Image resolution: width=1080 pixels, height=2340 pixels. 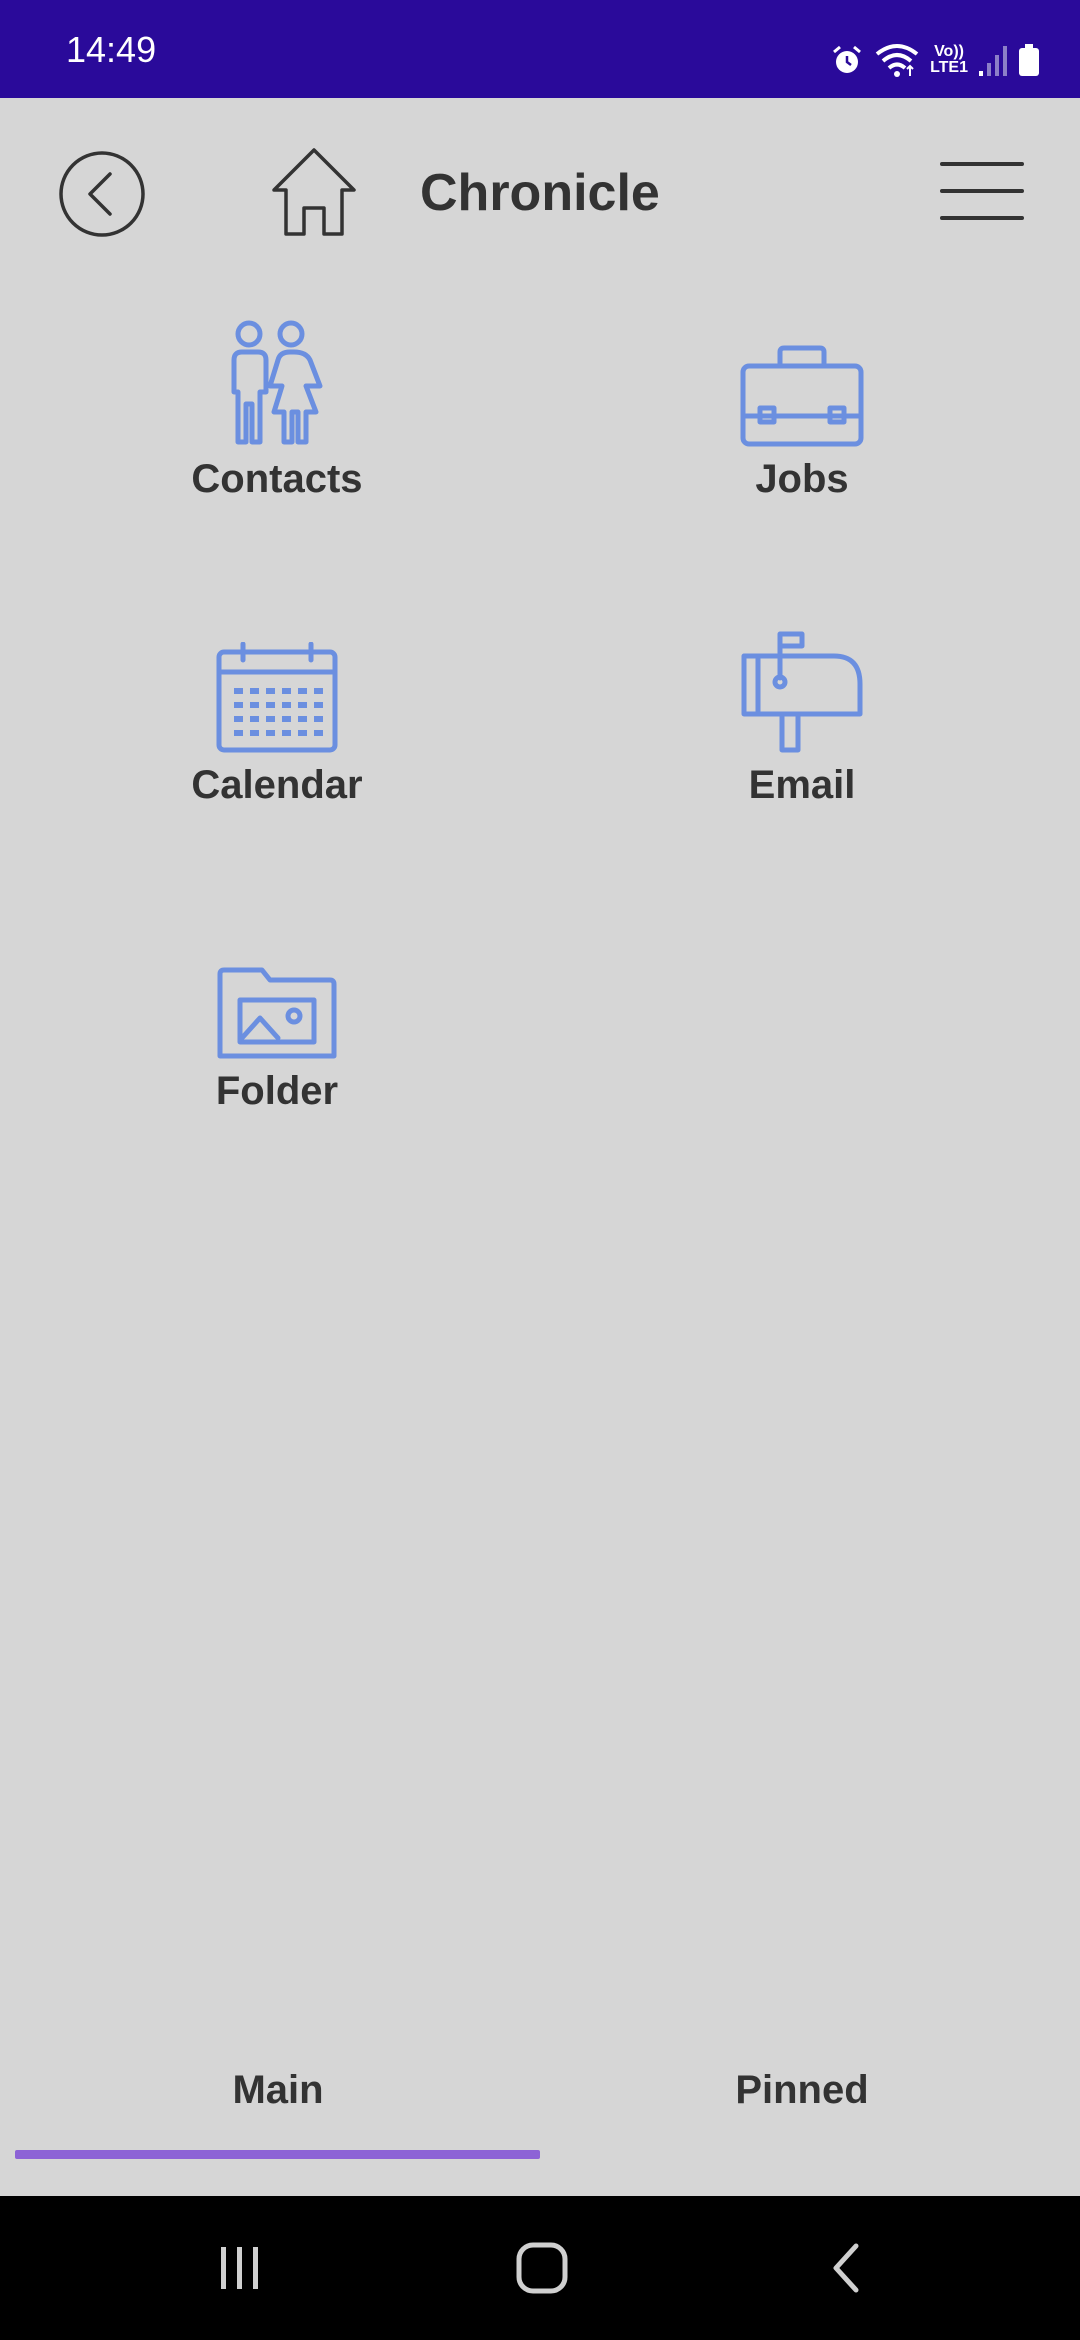 I want to click on tile-jobs-label: Jobs, so click(x=802, y=479).